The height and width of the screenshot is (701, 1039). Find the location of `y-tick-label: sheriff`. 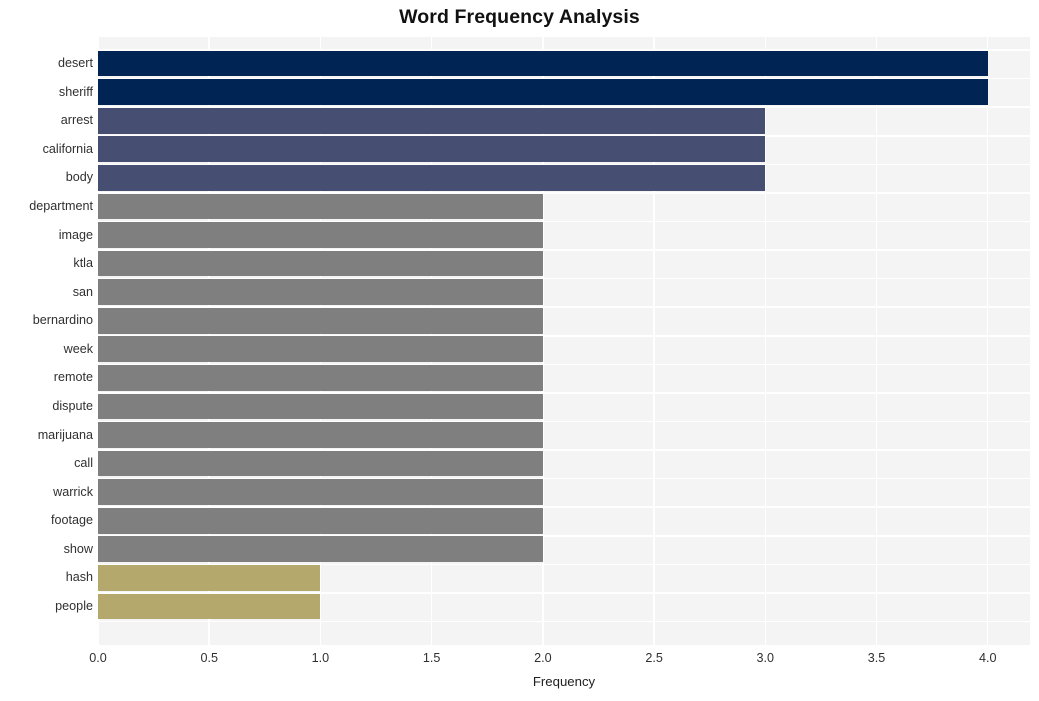

y-tick-label: sheriff is located at coordinates (75, 91).